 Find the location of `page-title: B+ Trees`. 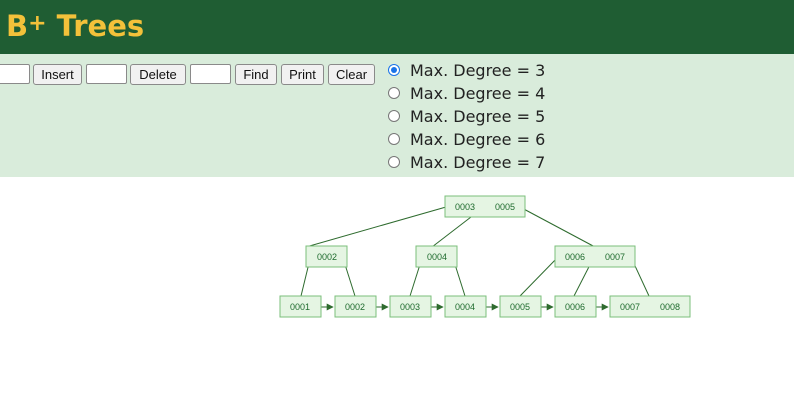

page-title: B+ Trees is located at coordinates (75, 28).